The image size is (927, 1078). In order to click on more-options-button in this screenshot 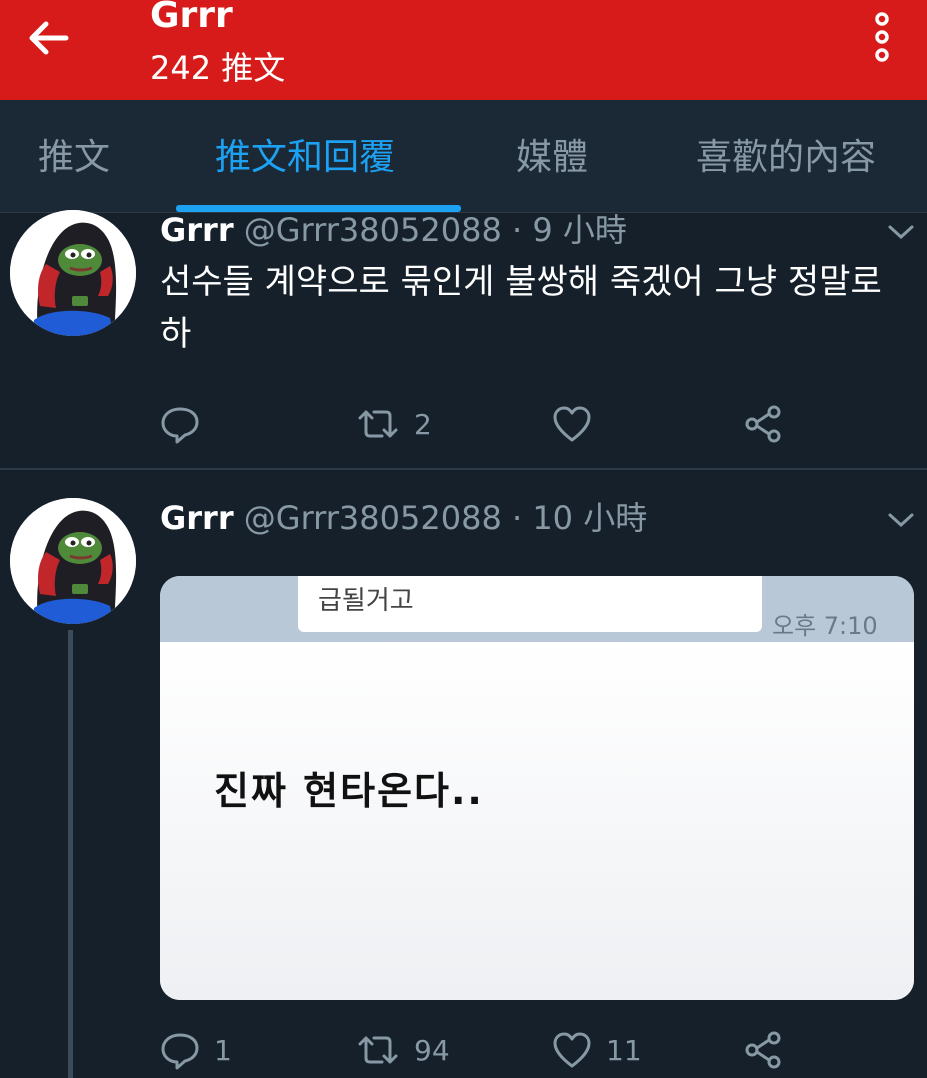, I will do `click(882, 37)`.